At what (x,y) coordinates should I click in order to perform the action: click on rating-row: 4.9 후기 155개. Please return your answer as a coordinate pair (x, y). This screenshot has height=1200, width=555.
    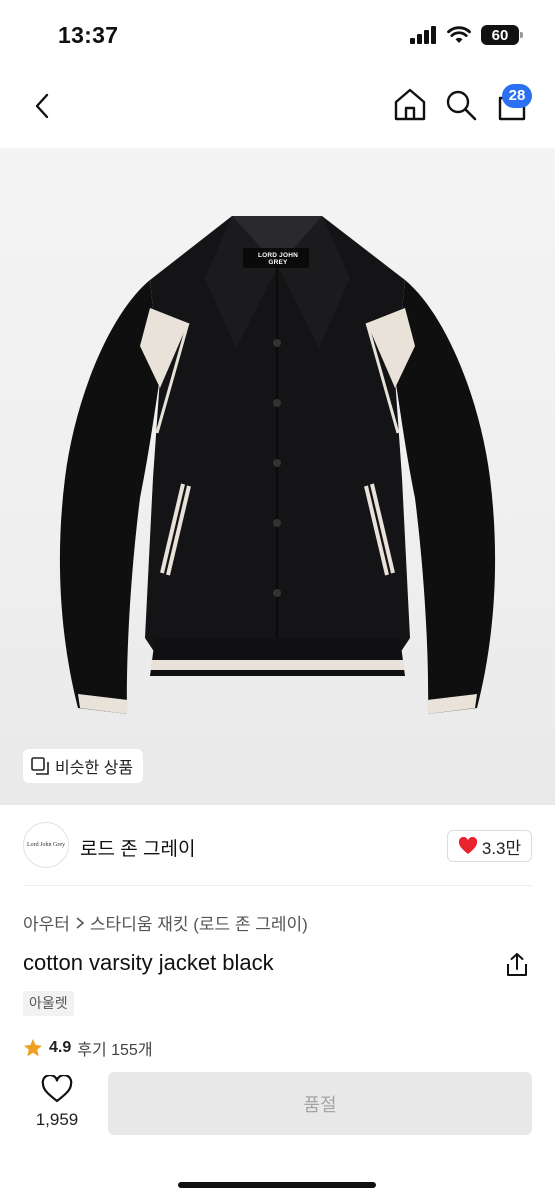
    Looking at the image, I should click on (88, 1048).